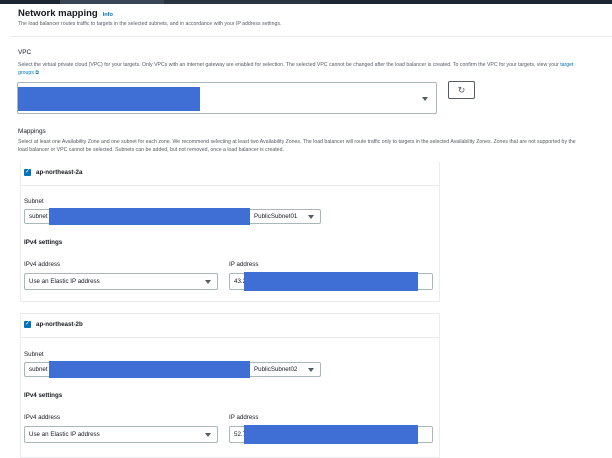 This screenshot has width=612, height=458. I want to click on section-title: Network mapping, so click(58, 13).